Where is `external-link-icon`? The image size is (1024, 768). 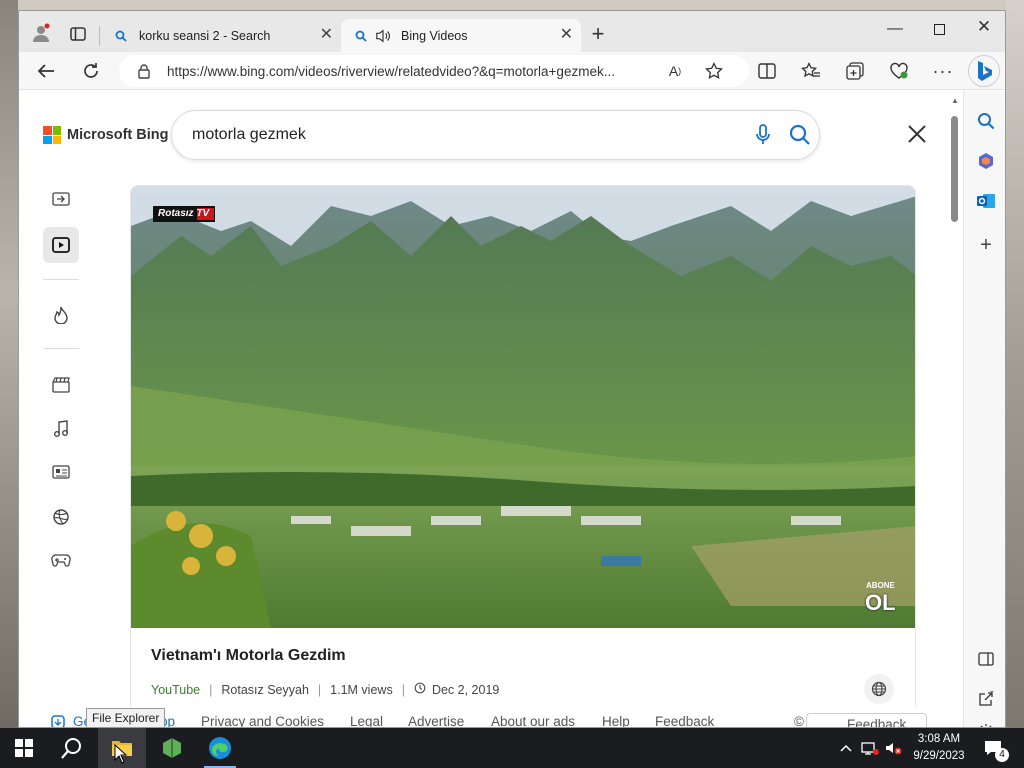 external-link-icon is located at coordinates (986, 699).